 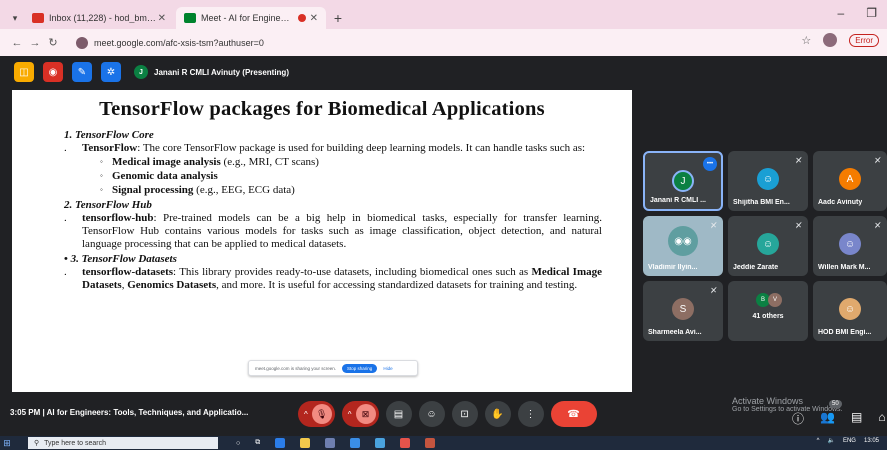 I want to click on tab-meet: Meet - AI for Engineers: To ✕, so click(x=251, y=18).